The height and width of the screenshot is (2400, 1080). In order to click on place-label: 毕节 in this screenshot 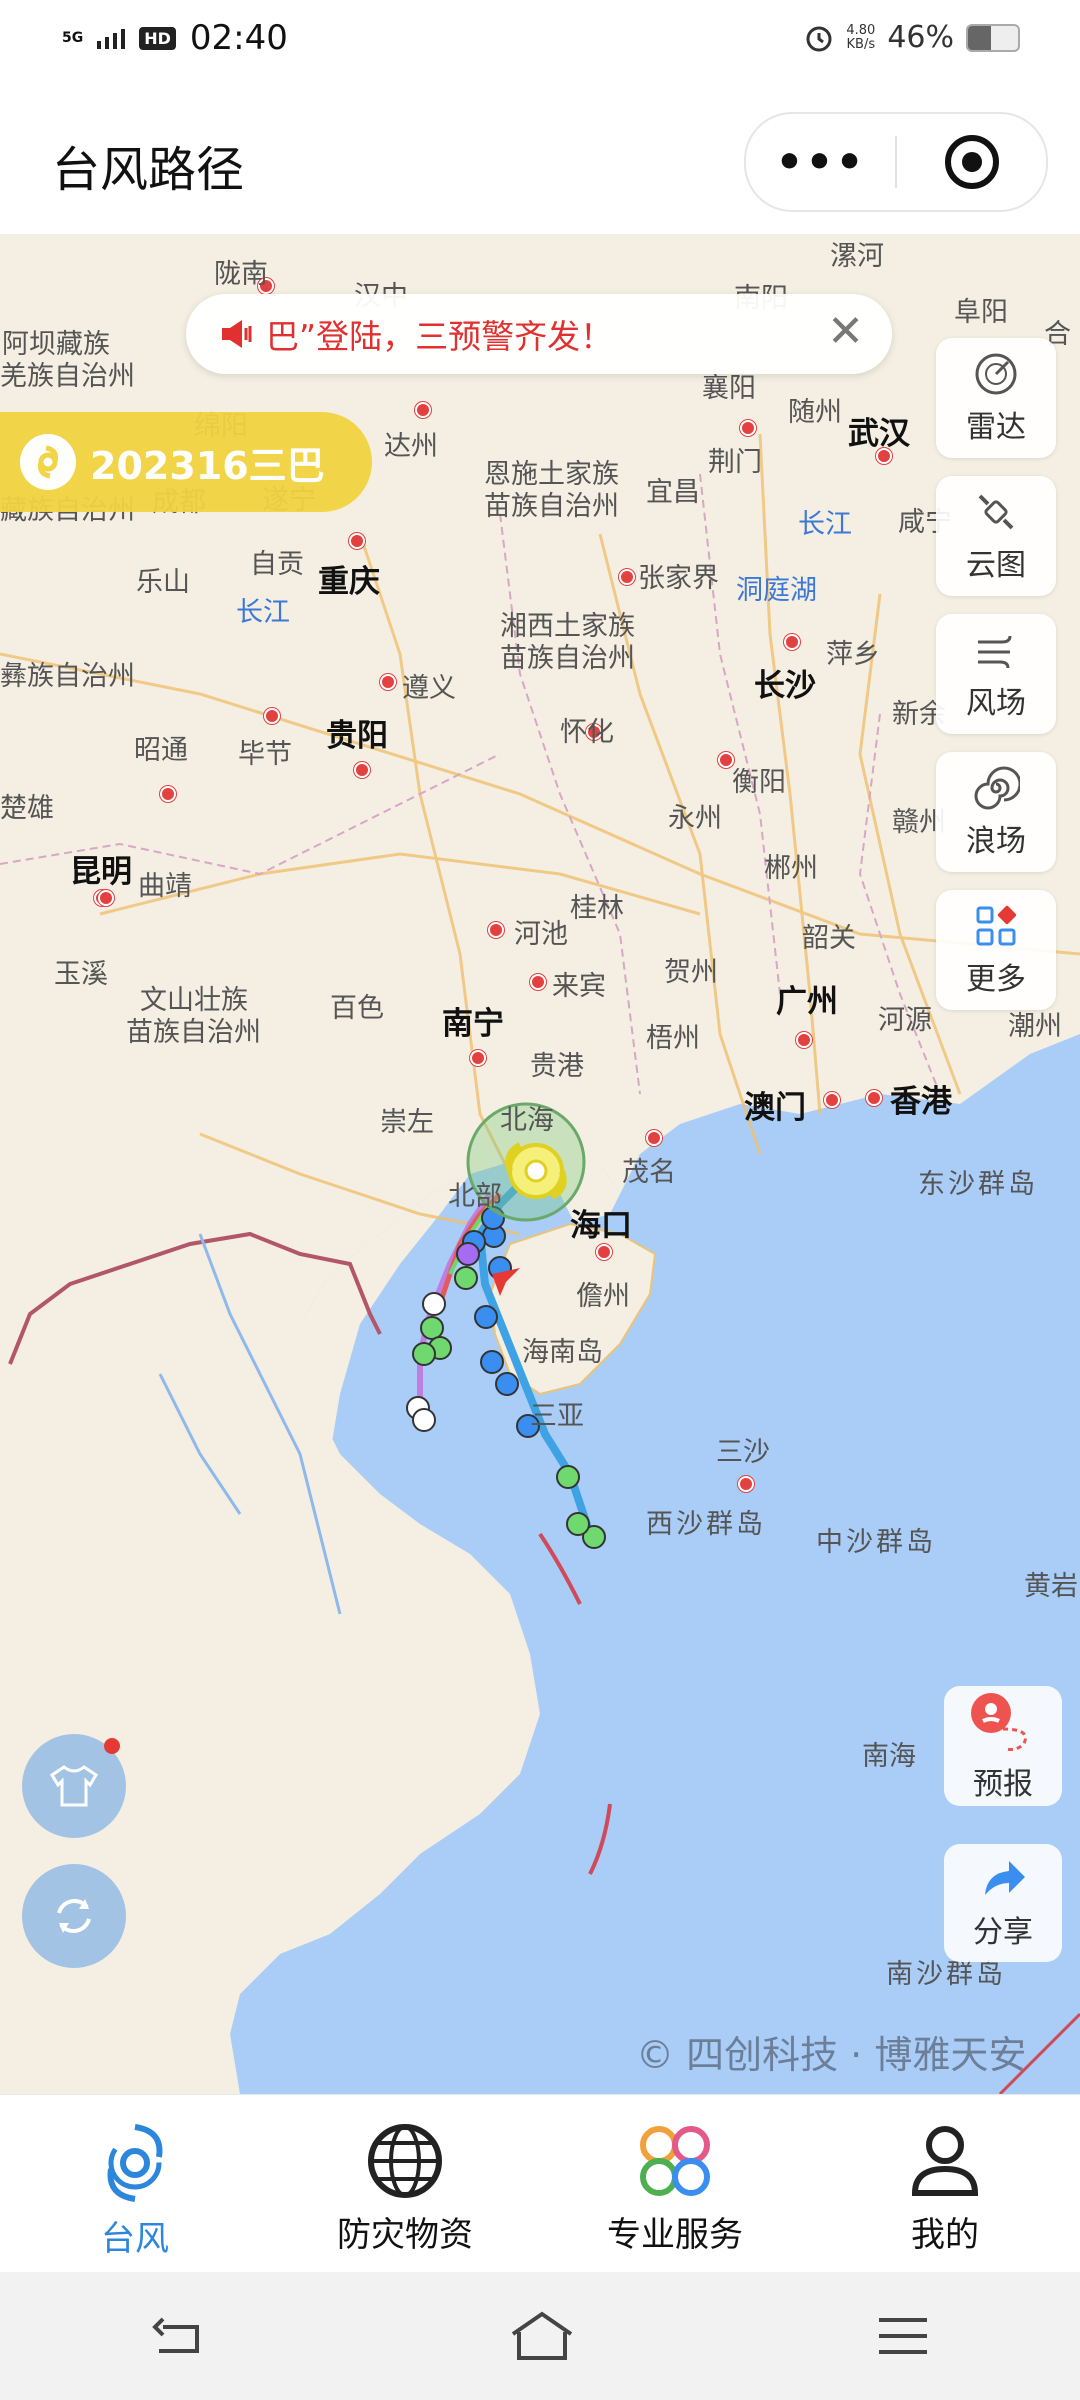, I will do `click(265, 754)`.